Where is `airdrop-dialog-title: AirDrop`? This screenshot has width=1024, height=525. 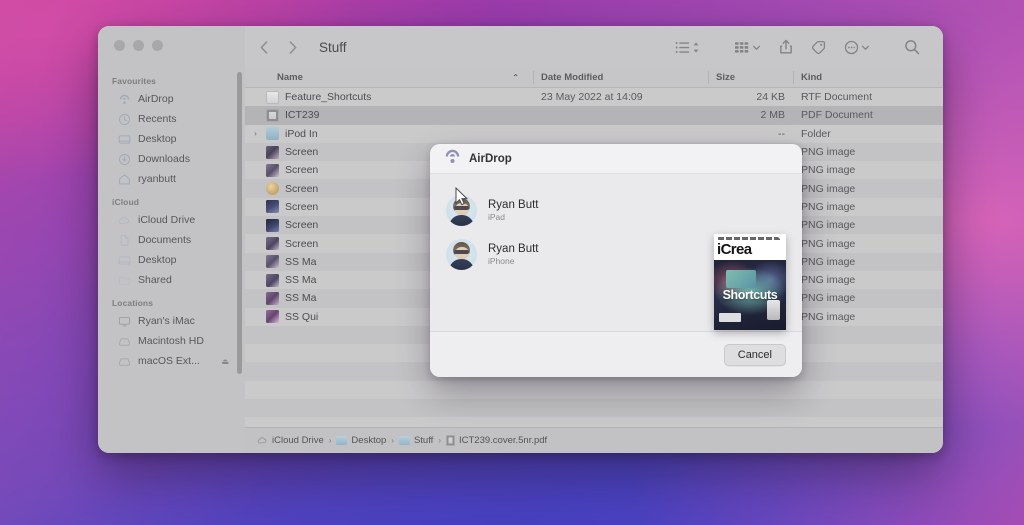 airdrop-dialog-title: AirDrop is located at coordinates (490, 158).